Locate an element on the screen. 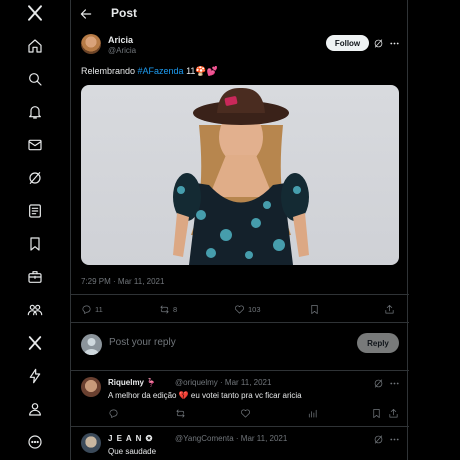 This screenshot has height=460, width=460. comment-repost-action is located at coordinates (180, 413).